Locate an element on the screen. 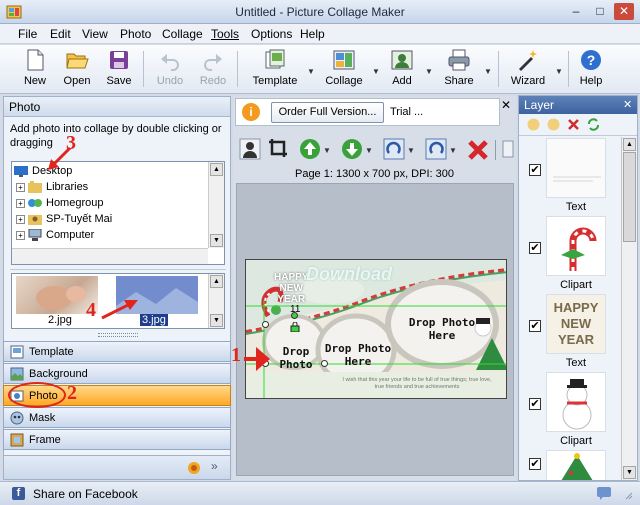 The height and width of the screenshot is (505, 640). tab-template: Template is located at coordinates (117, 351).